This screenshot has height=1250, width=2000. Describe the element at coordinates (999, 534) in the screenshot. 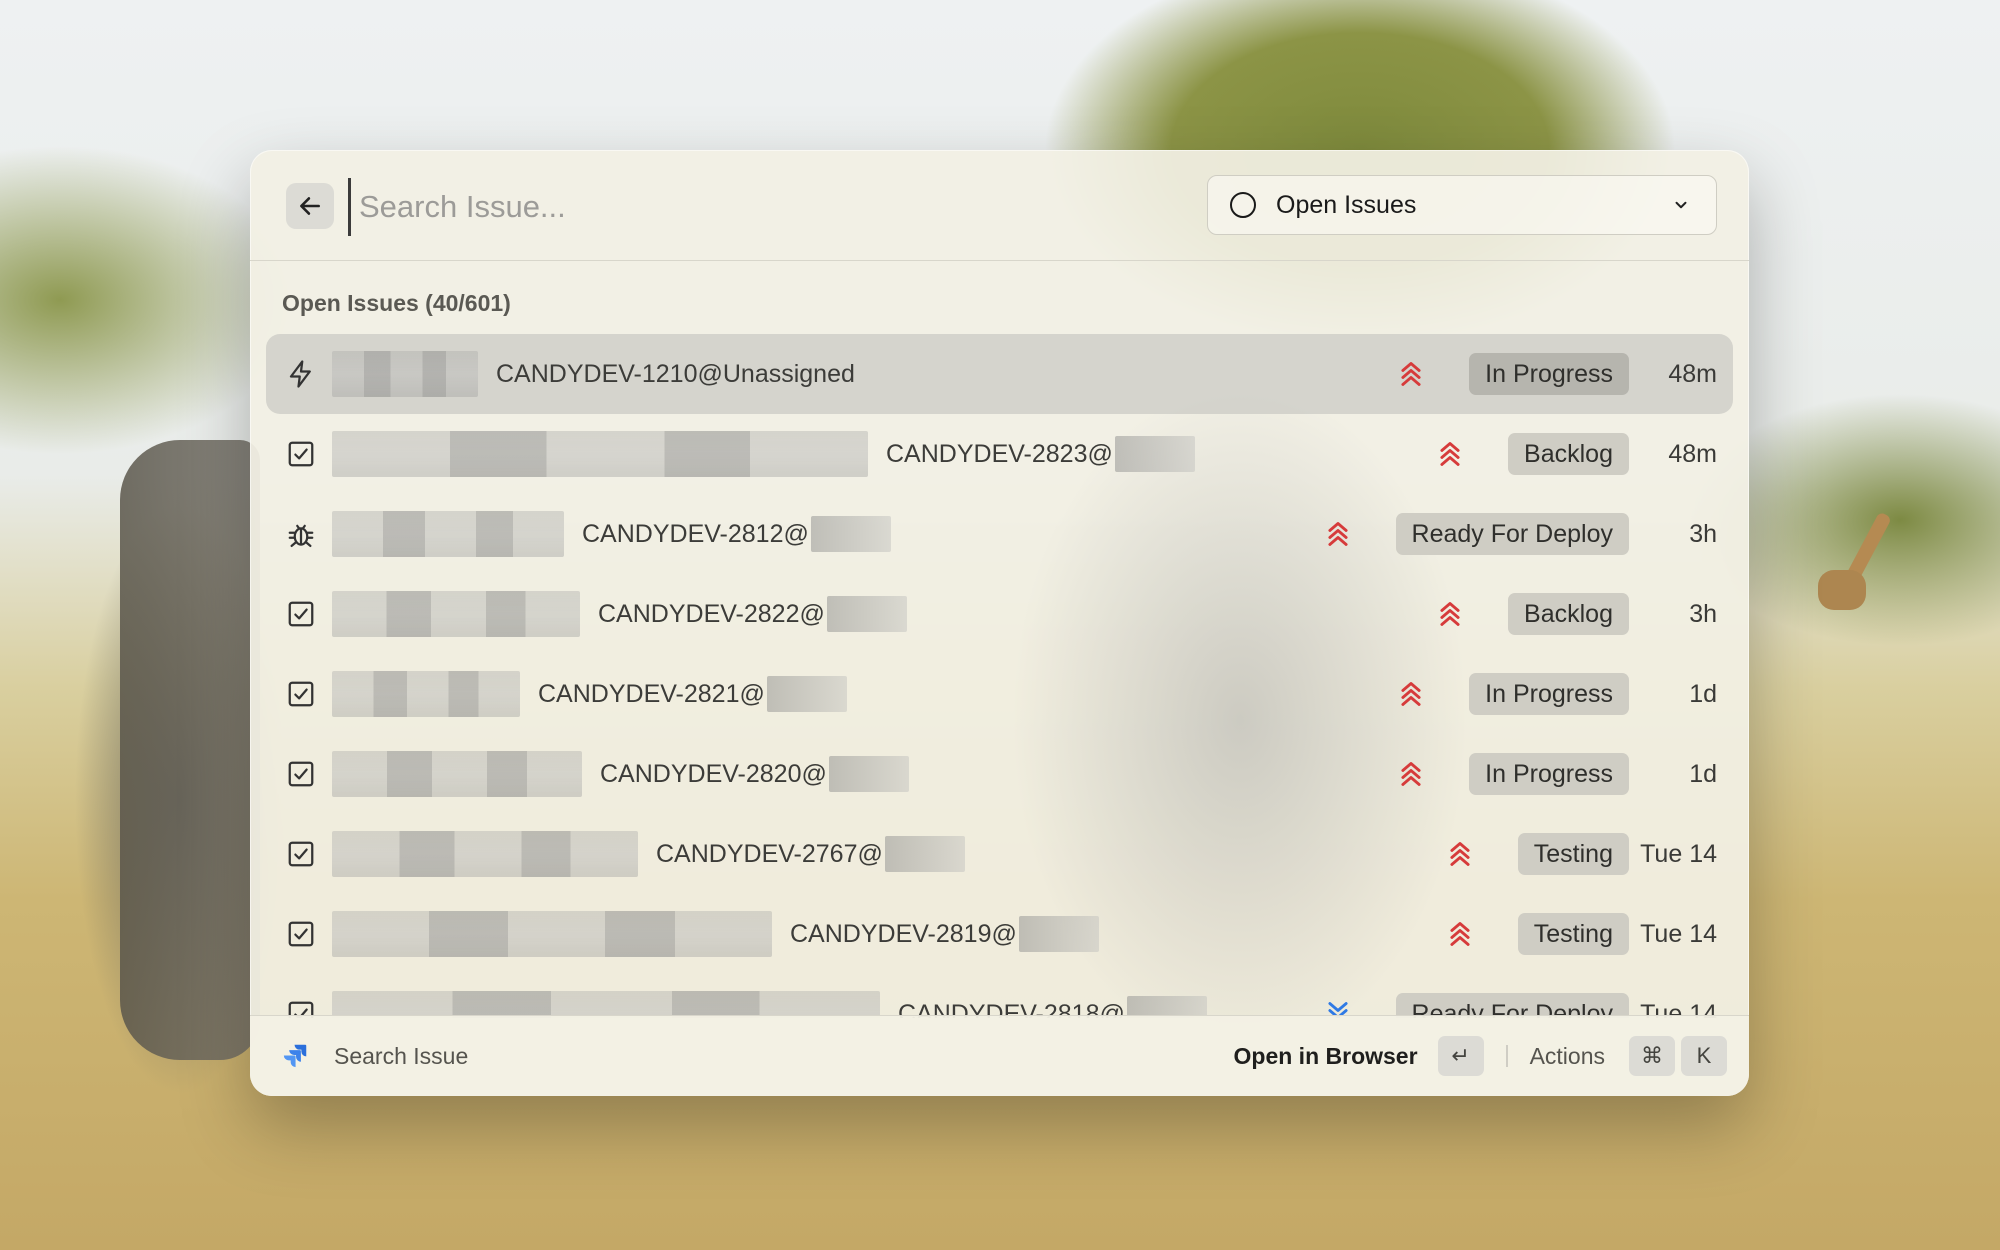

I see `issue-row: CANDYDEV-2812@ Ready For Deploy 3h` at that location.